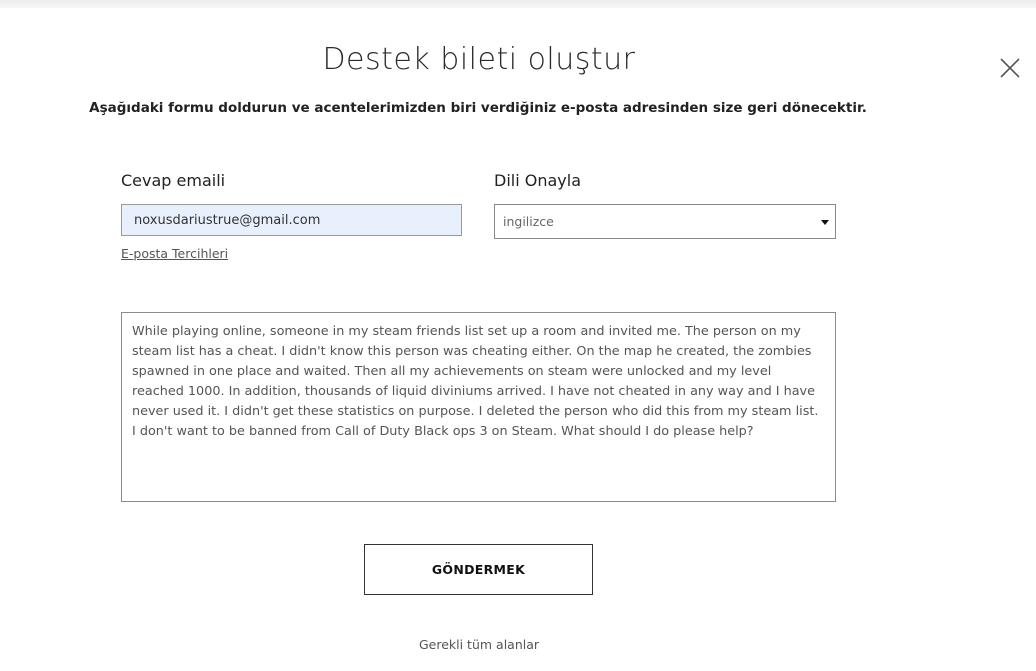 The height and width of the screenshot is (671, 1036). Describe the element at coordinates (478, 569) in the screenshot. I see `submit-button: GÖNDERMEK` at that location.